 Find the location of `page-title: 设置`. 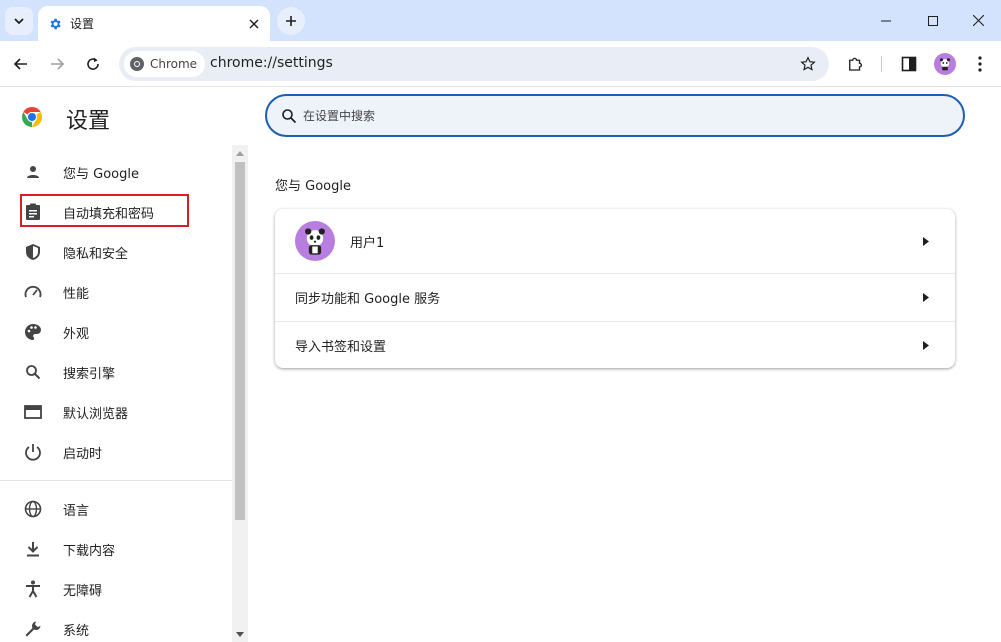

page-title: 设置 is located at coordinates (88, 121).